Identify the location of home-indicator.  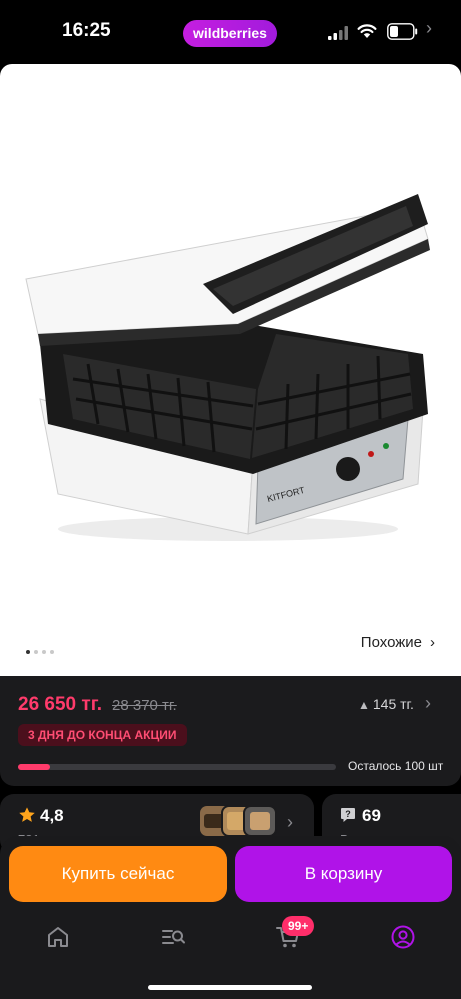
(230, 987).